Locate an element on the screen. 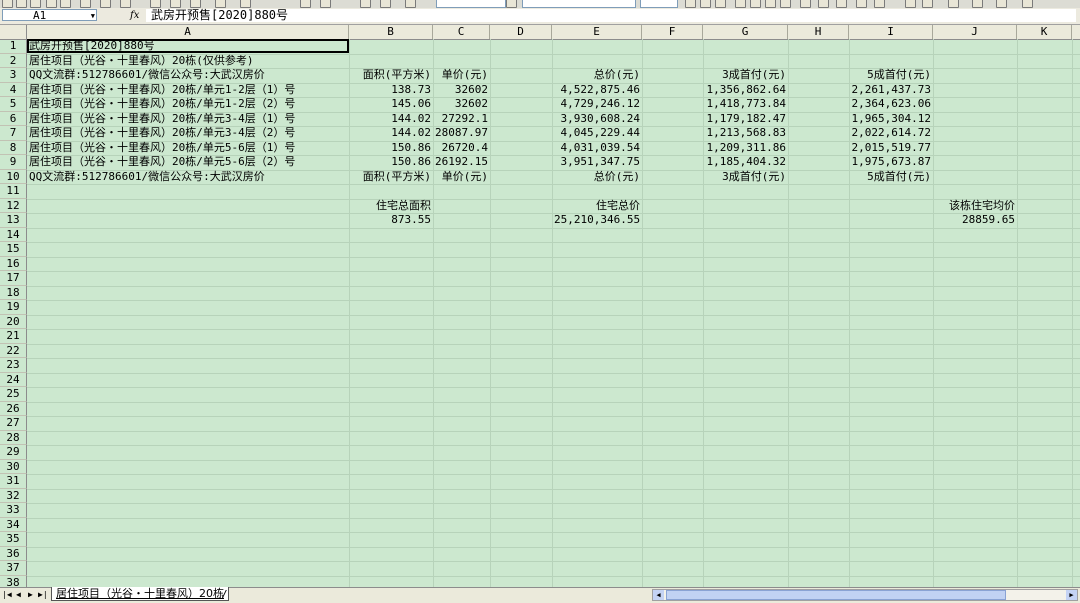 Image resolution: width=1080 pixels, height=603 pixels. sort-descending-icon is located at coordinates (385, 4).